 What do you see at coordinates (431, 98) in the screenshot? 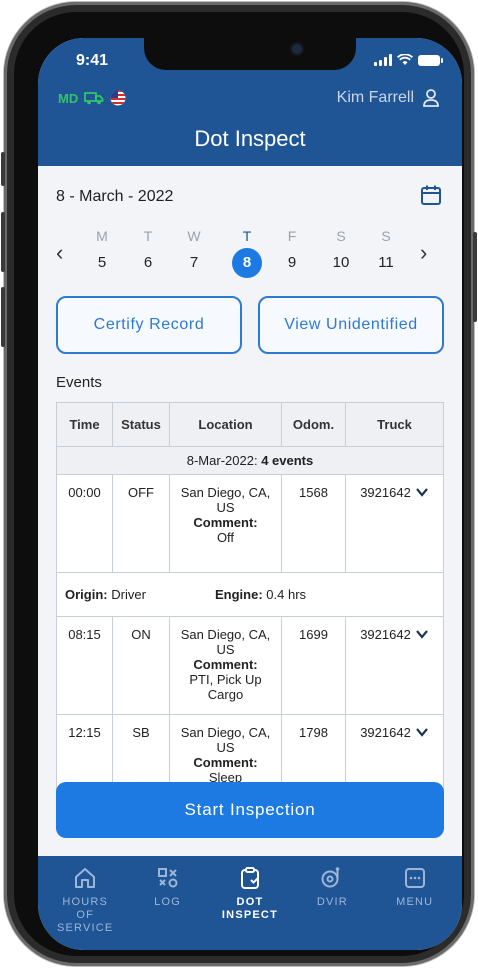
I see `user-icon` at bounding box center [431, 98].